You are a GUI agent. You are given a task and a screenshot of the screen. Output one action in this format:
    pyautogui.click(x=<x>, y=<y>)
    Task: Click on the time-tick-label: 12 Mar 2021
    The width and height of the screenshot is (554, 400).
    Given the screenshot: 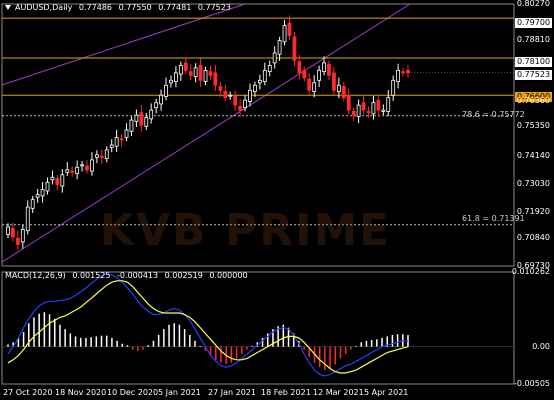 What is the action you would take?
    pyautogui.click(x=338, y=392)
    